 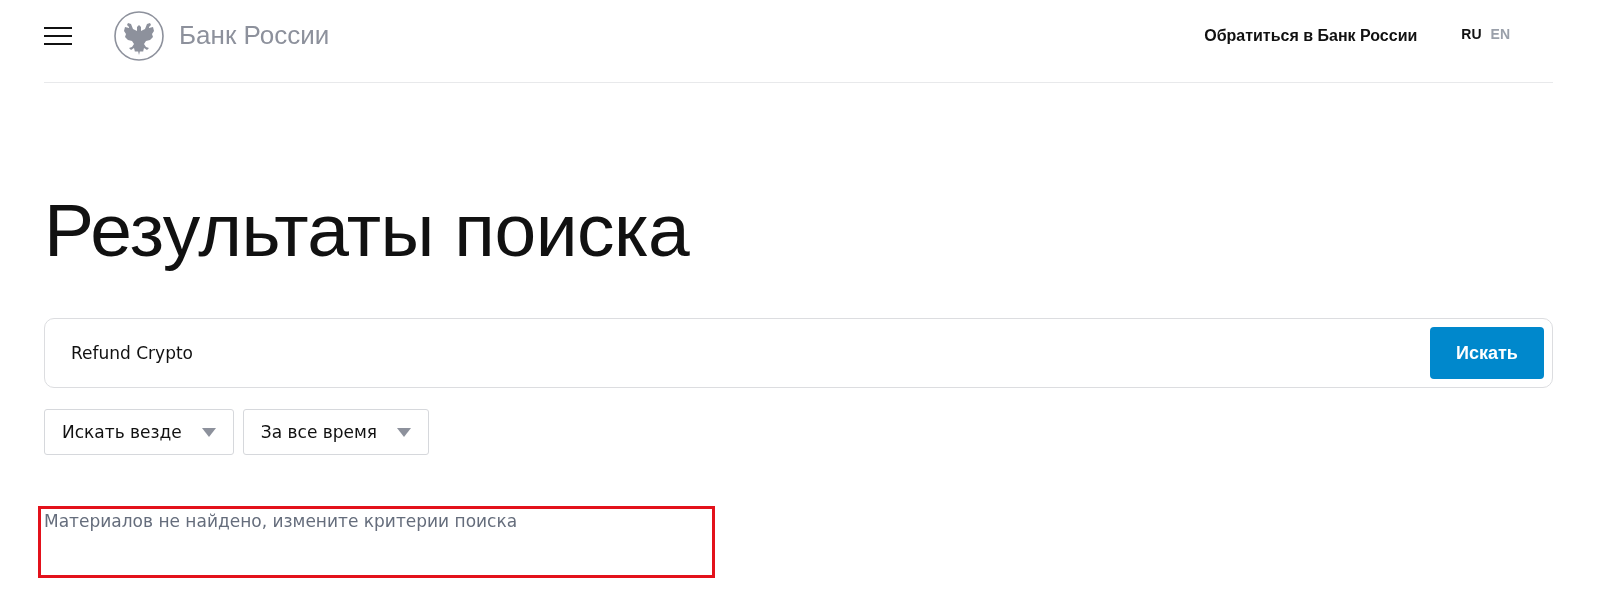 I want to click on search-value: Refund Crypto, so click(x=132, y=353).